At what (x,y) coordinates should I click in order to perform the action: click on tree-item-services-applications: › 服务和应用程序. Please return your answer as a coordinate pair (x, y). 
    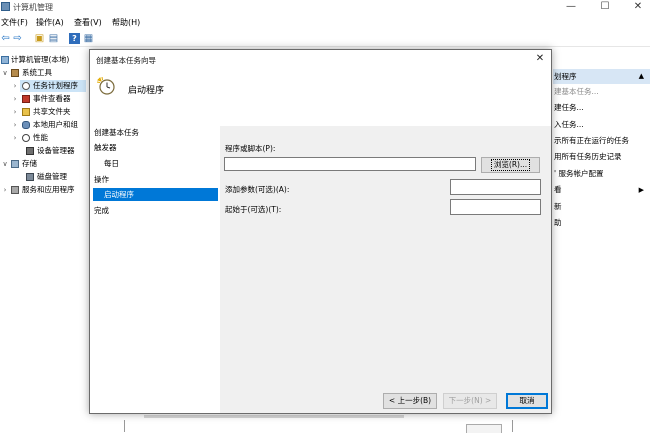
    Looking at the image, I should click on (45, 190).